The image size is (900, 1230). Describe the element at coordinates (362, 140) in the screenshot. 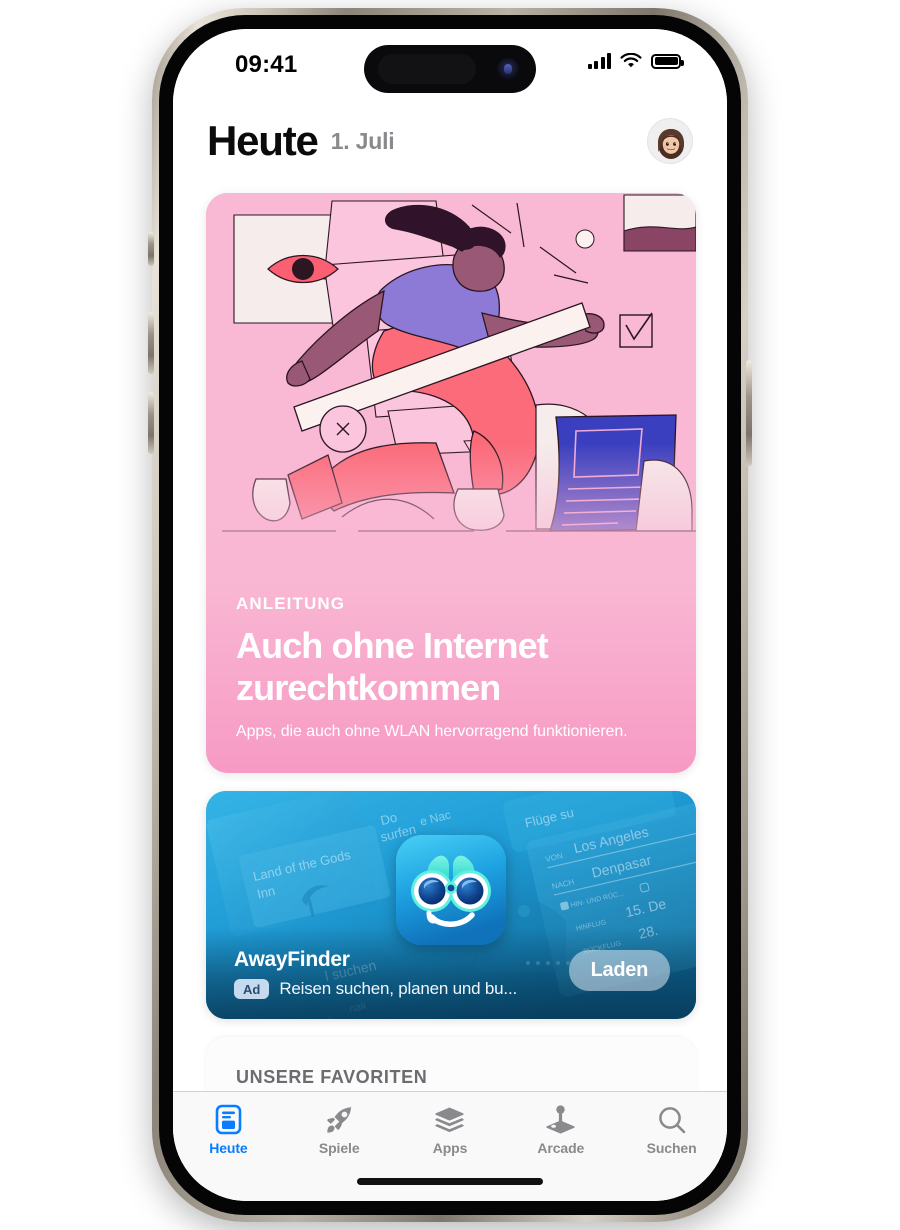

I see `page-date: 1. Juli` at that location.